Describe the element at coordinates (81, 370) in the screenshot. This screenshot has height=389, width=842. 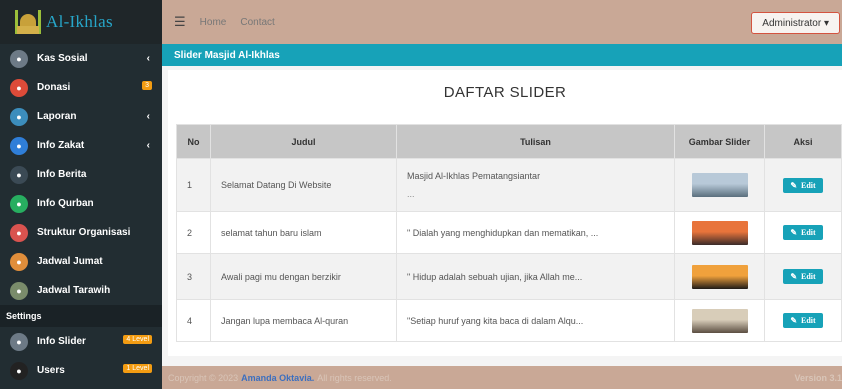
I see `sidebar-item-users: ● Users 1 Level` at that location.